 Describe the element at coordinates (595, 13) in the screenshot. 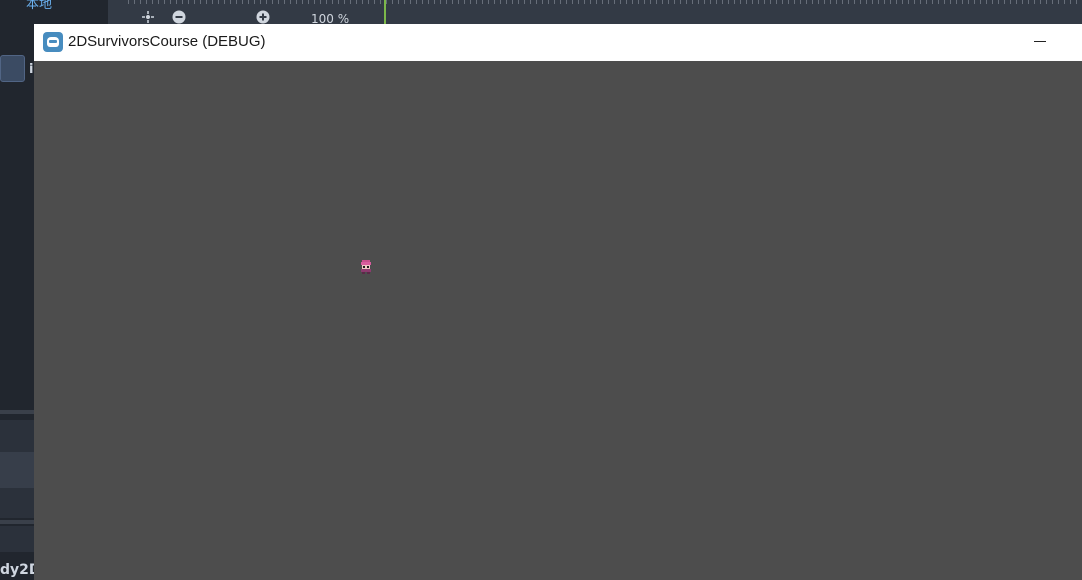

I see `viewport-toolbar: 100 %` at that location.